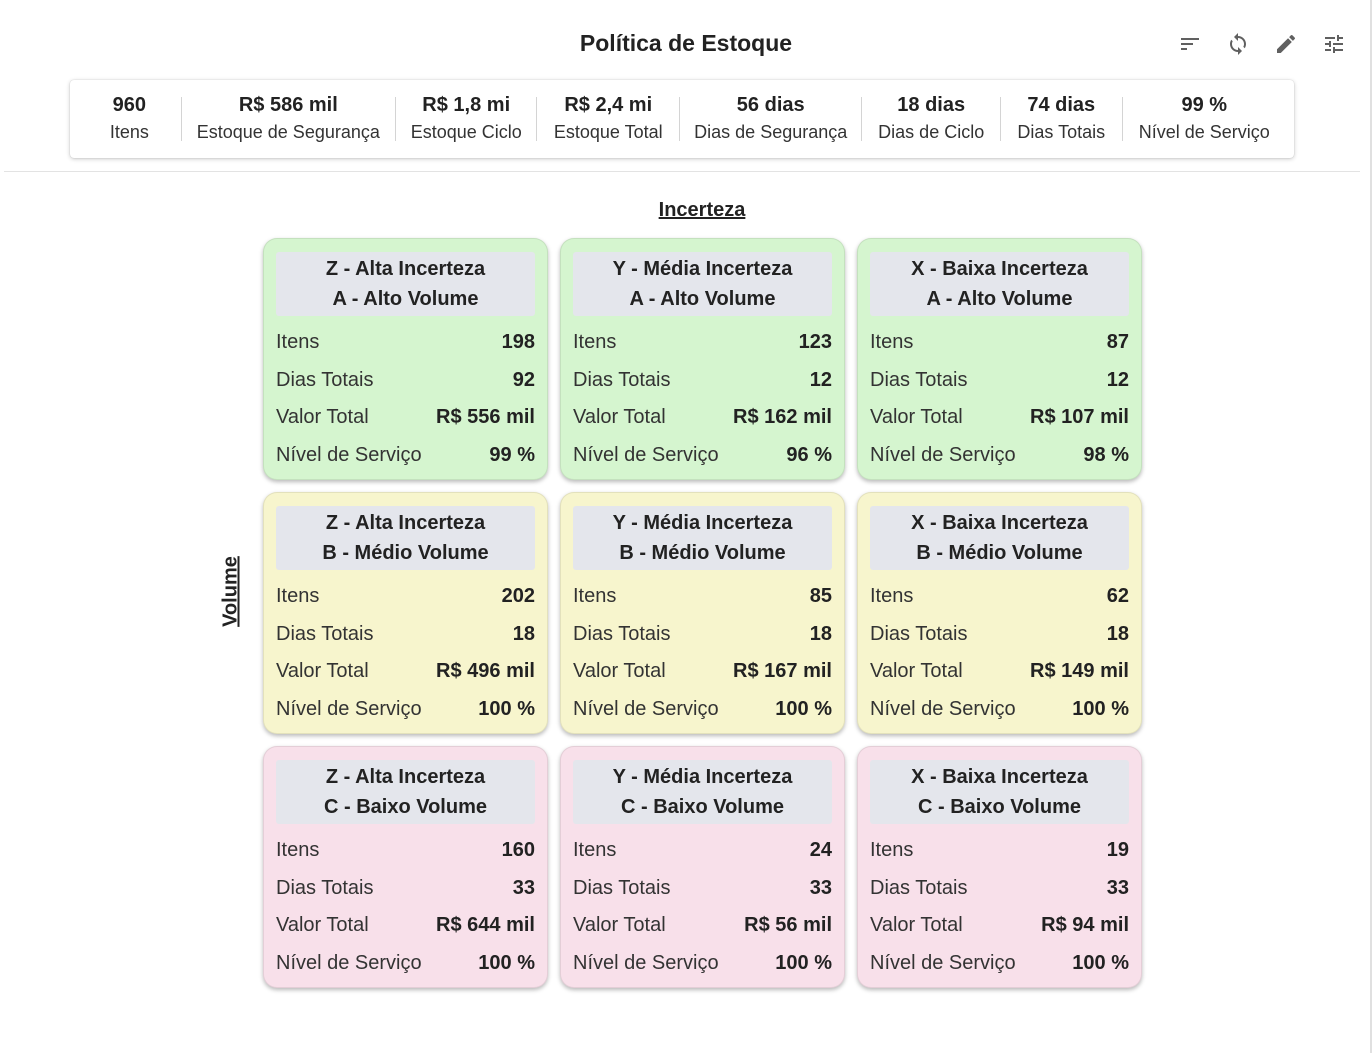 The image size is (1372, 1053). What do you see at coordinates (682, 171) in the screenshot?
I see `divider` at bounding box center [682, 171].